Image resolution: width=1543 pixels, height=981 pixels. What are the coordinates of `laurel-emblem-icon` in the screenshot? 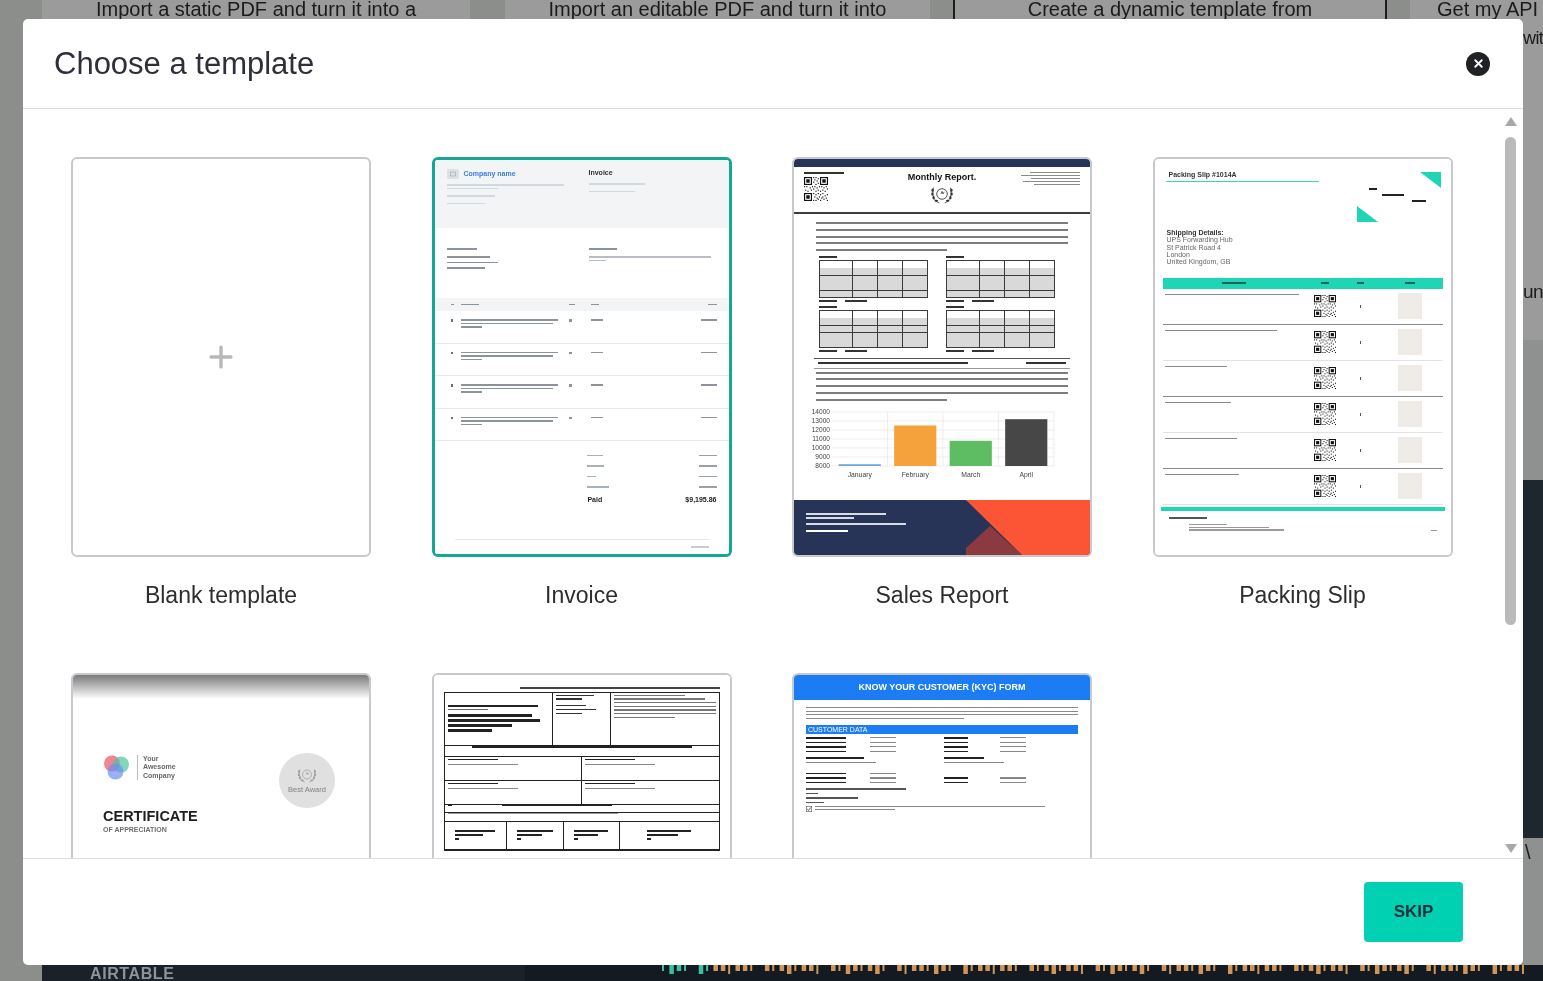 It's located at (307, 775).